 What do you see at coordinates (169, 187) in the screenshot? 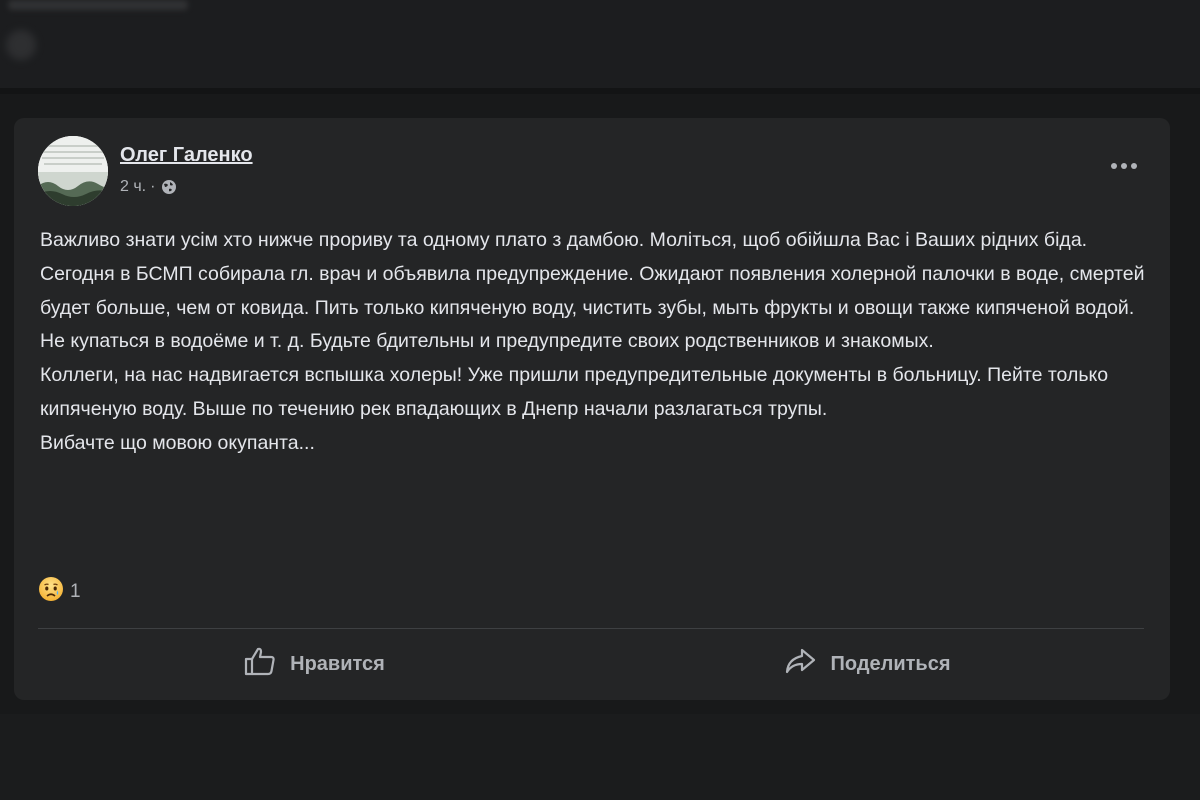
I see `globe-icon` at bounding box center [169, 187].